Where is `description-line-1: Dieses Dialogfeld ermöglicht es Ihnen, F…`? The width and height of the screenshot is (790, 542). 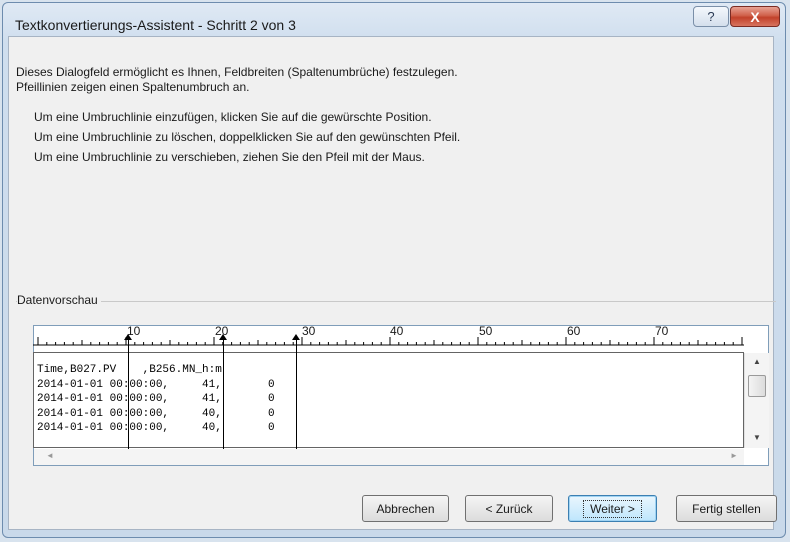 description-line-1: Dieses Dialogfeld ermöglicht es Ihnen, F… is located at coordinates (237, 72).